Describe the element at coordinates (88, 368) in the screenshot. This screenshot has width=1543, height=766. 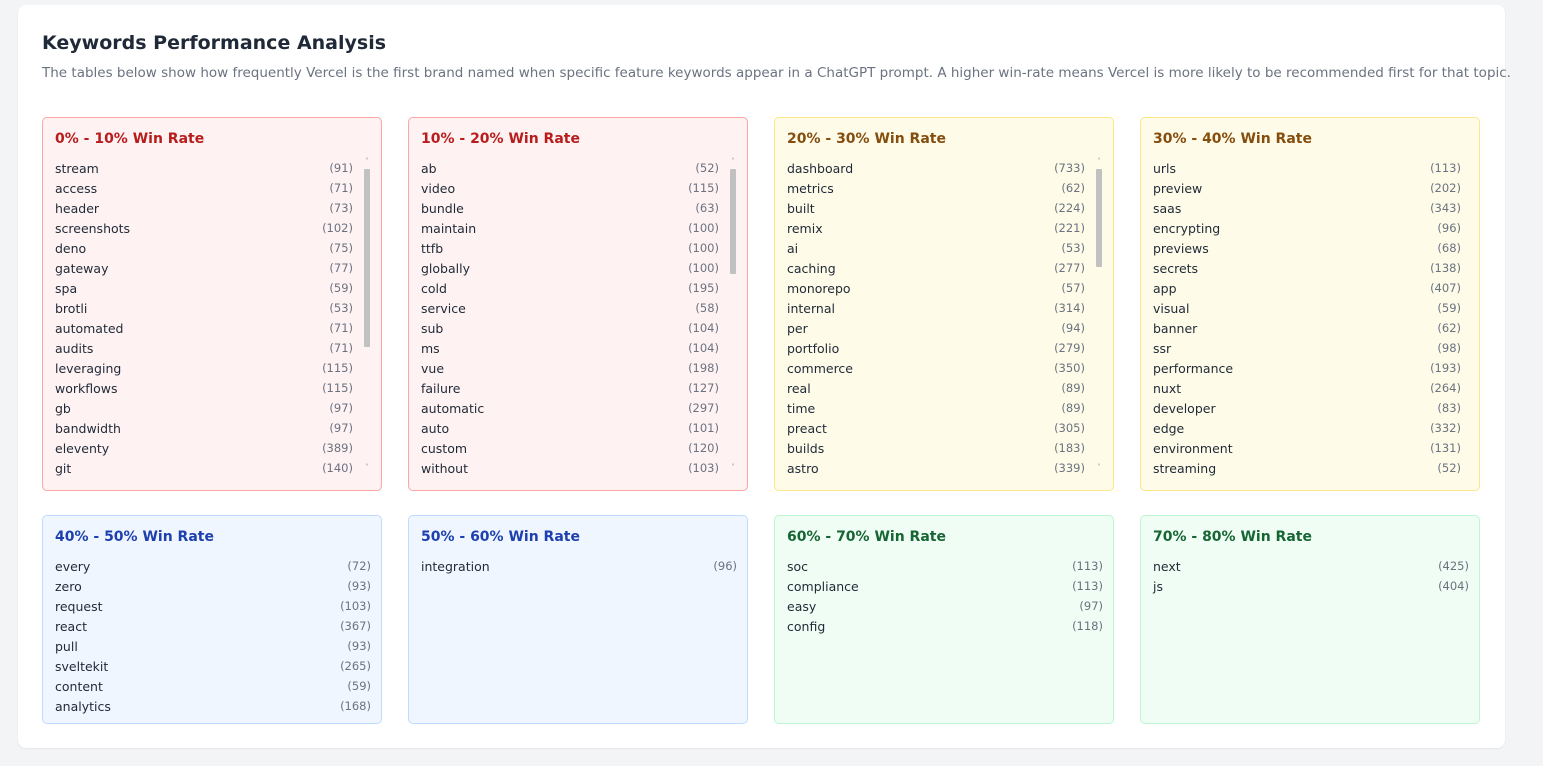
I see `keyword-term: leveraging` at that location.